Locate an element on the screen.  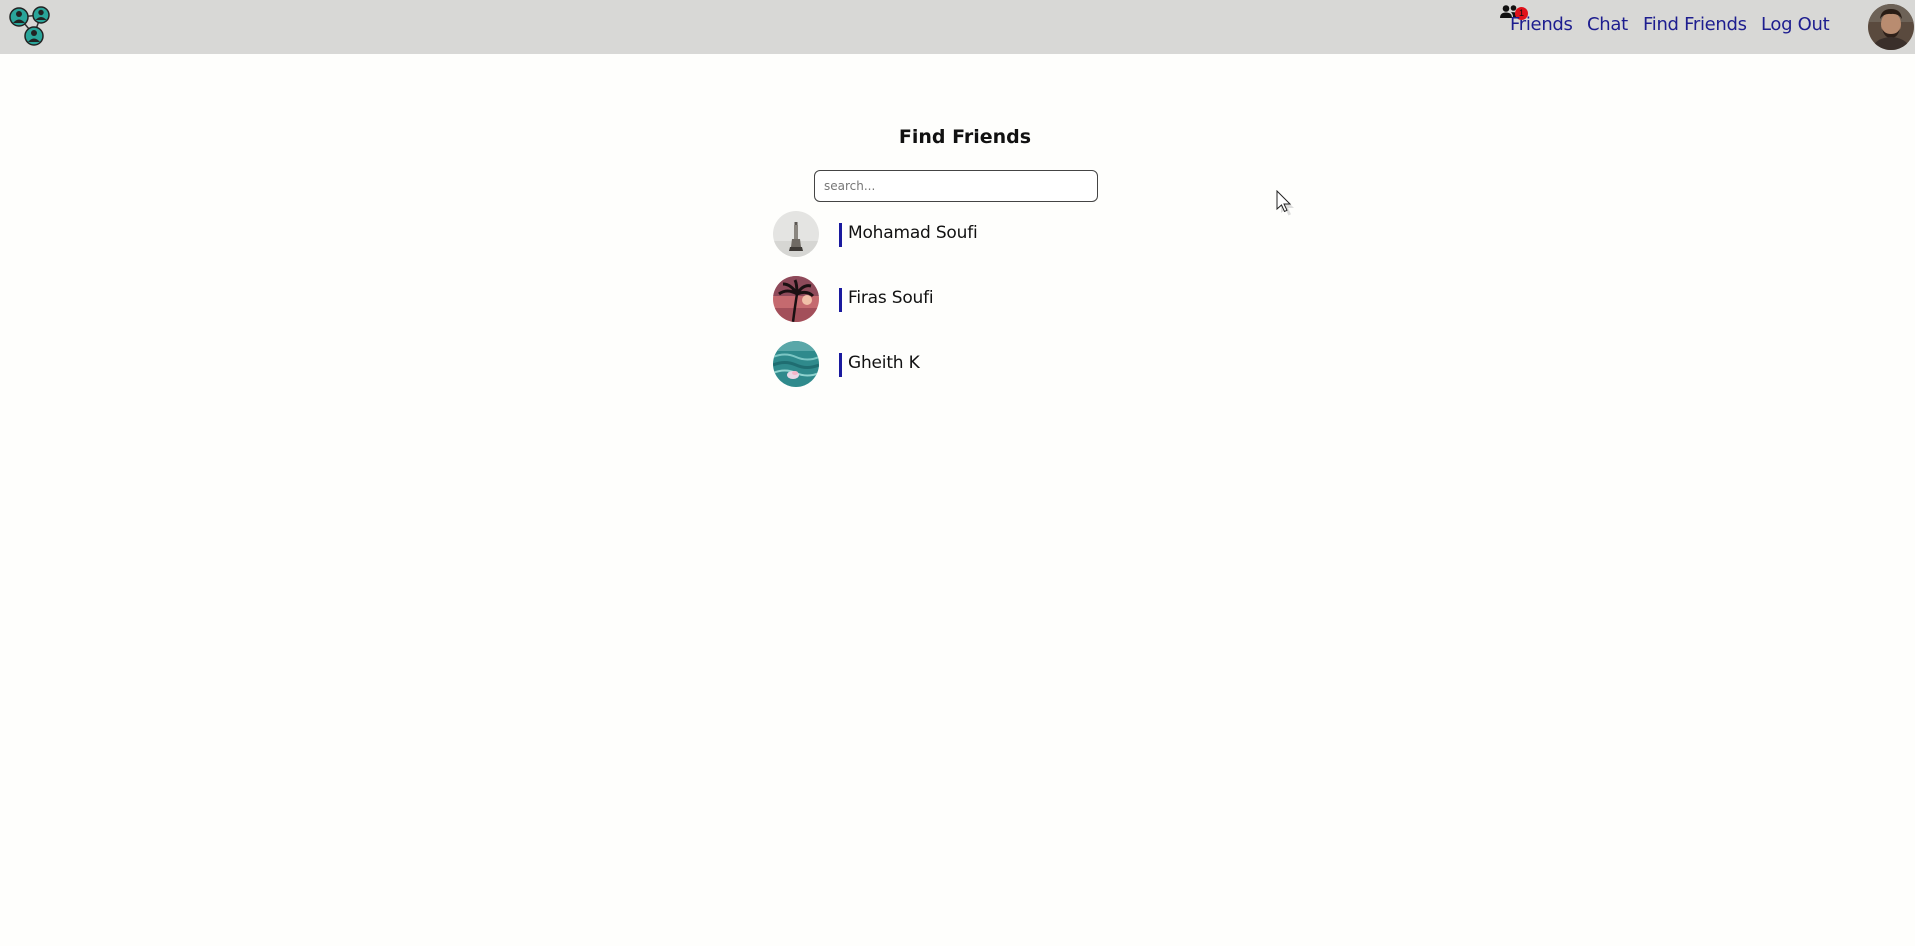
user-name: Mohamad Soufi is located at coordinates (913, 233).